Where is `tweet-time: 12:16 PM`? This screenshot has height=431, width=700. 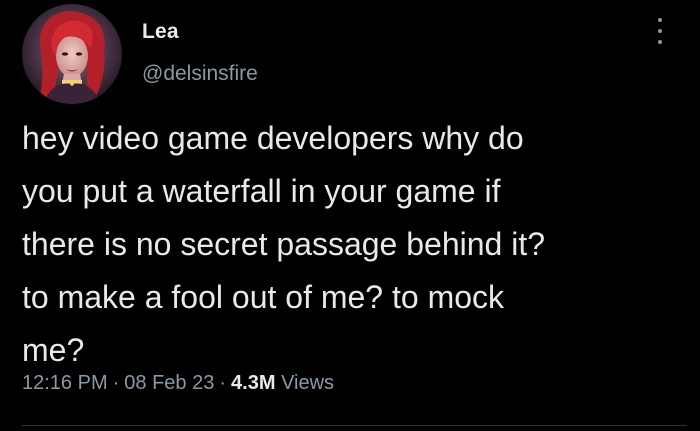
tweet-time: 12:16 PM is located at coordinates (65, 383).